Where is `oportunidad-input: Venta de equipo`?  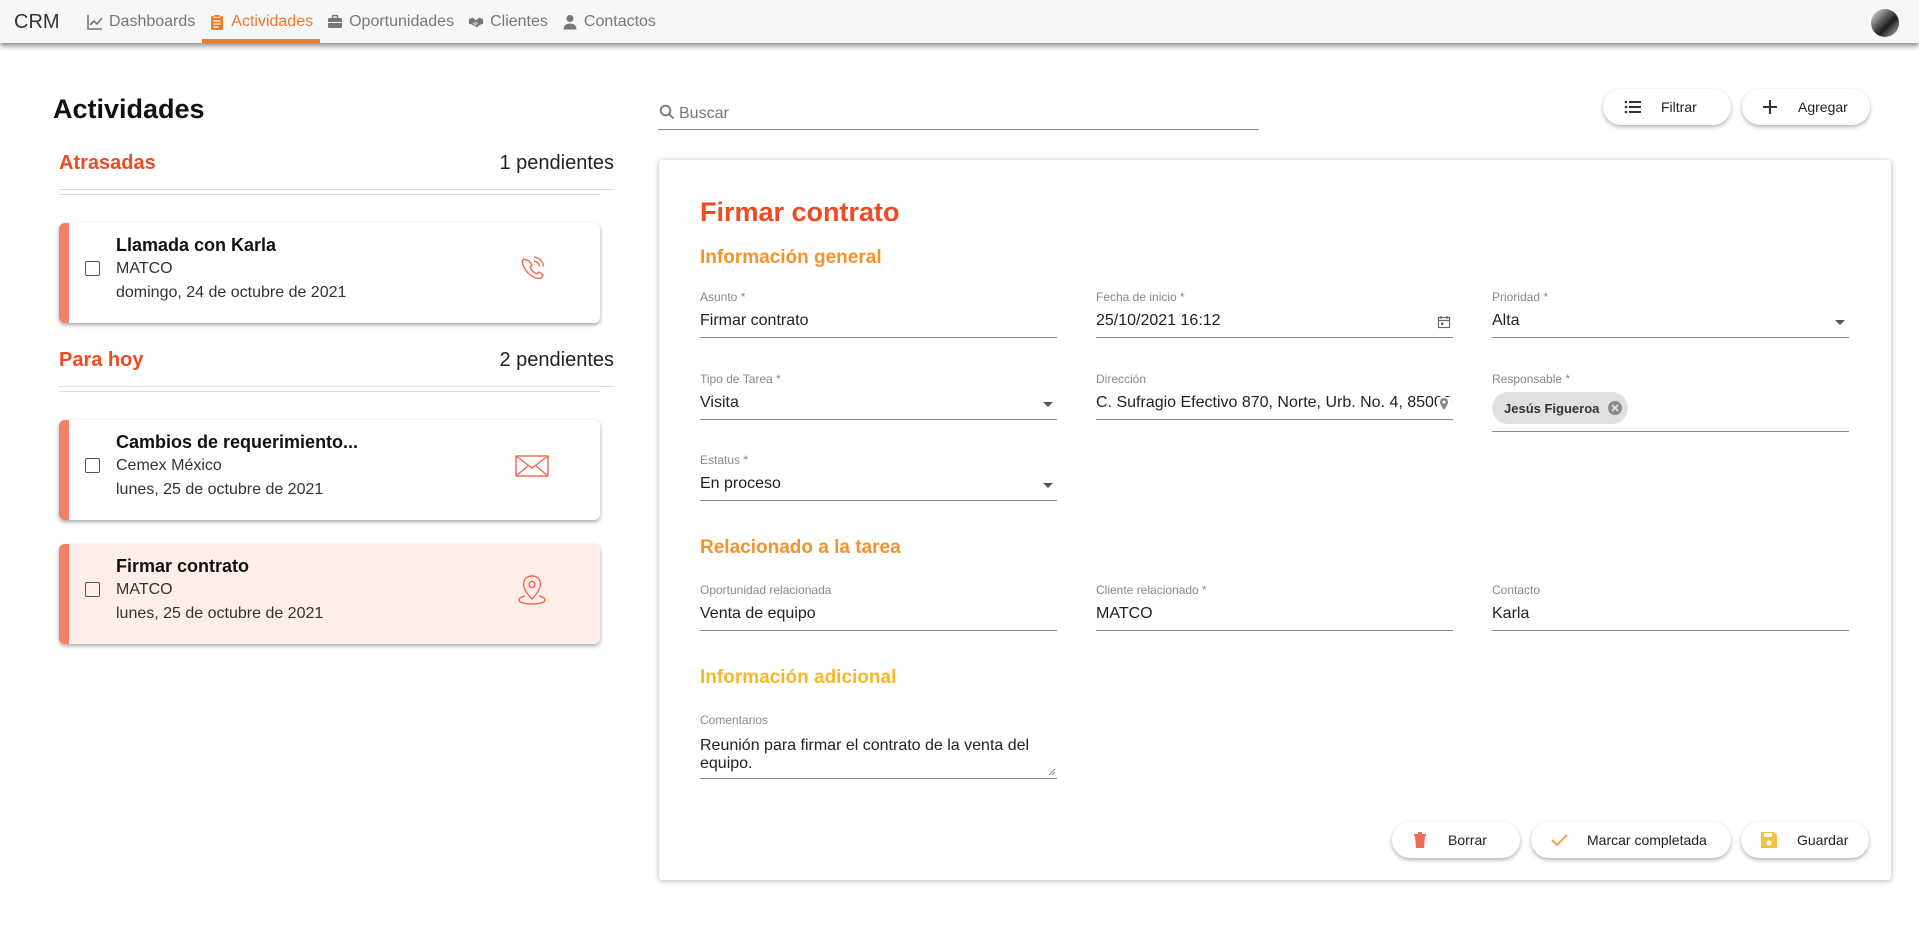
oportunidad-input: Venta de equipo is located at coordinates (878, 618).